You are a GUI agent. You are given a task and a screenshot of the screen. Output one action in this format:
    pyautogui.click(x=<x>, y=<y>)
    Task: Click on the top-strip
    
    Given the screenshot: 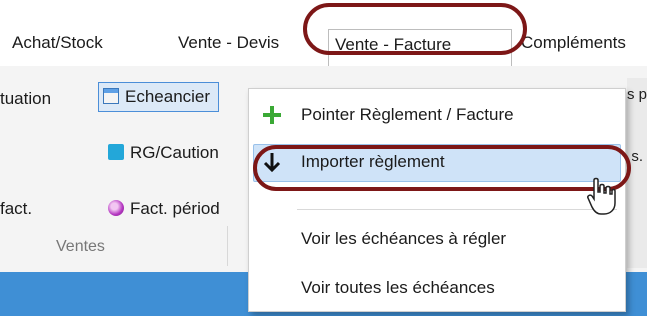 What is the action you would take?
    pyautogui.click(x=323, y=10)
    